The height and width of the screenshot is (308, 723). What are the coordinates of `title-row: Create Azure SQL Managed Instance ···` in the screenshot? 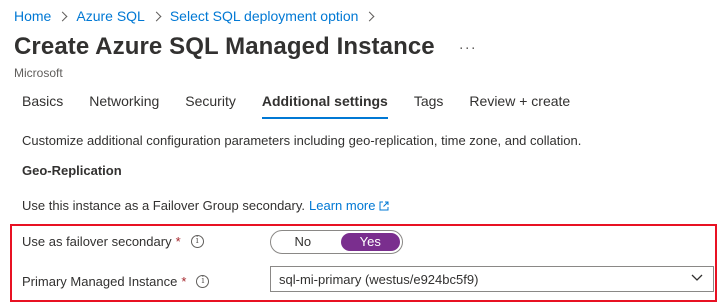 It's located at (245, 47).